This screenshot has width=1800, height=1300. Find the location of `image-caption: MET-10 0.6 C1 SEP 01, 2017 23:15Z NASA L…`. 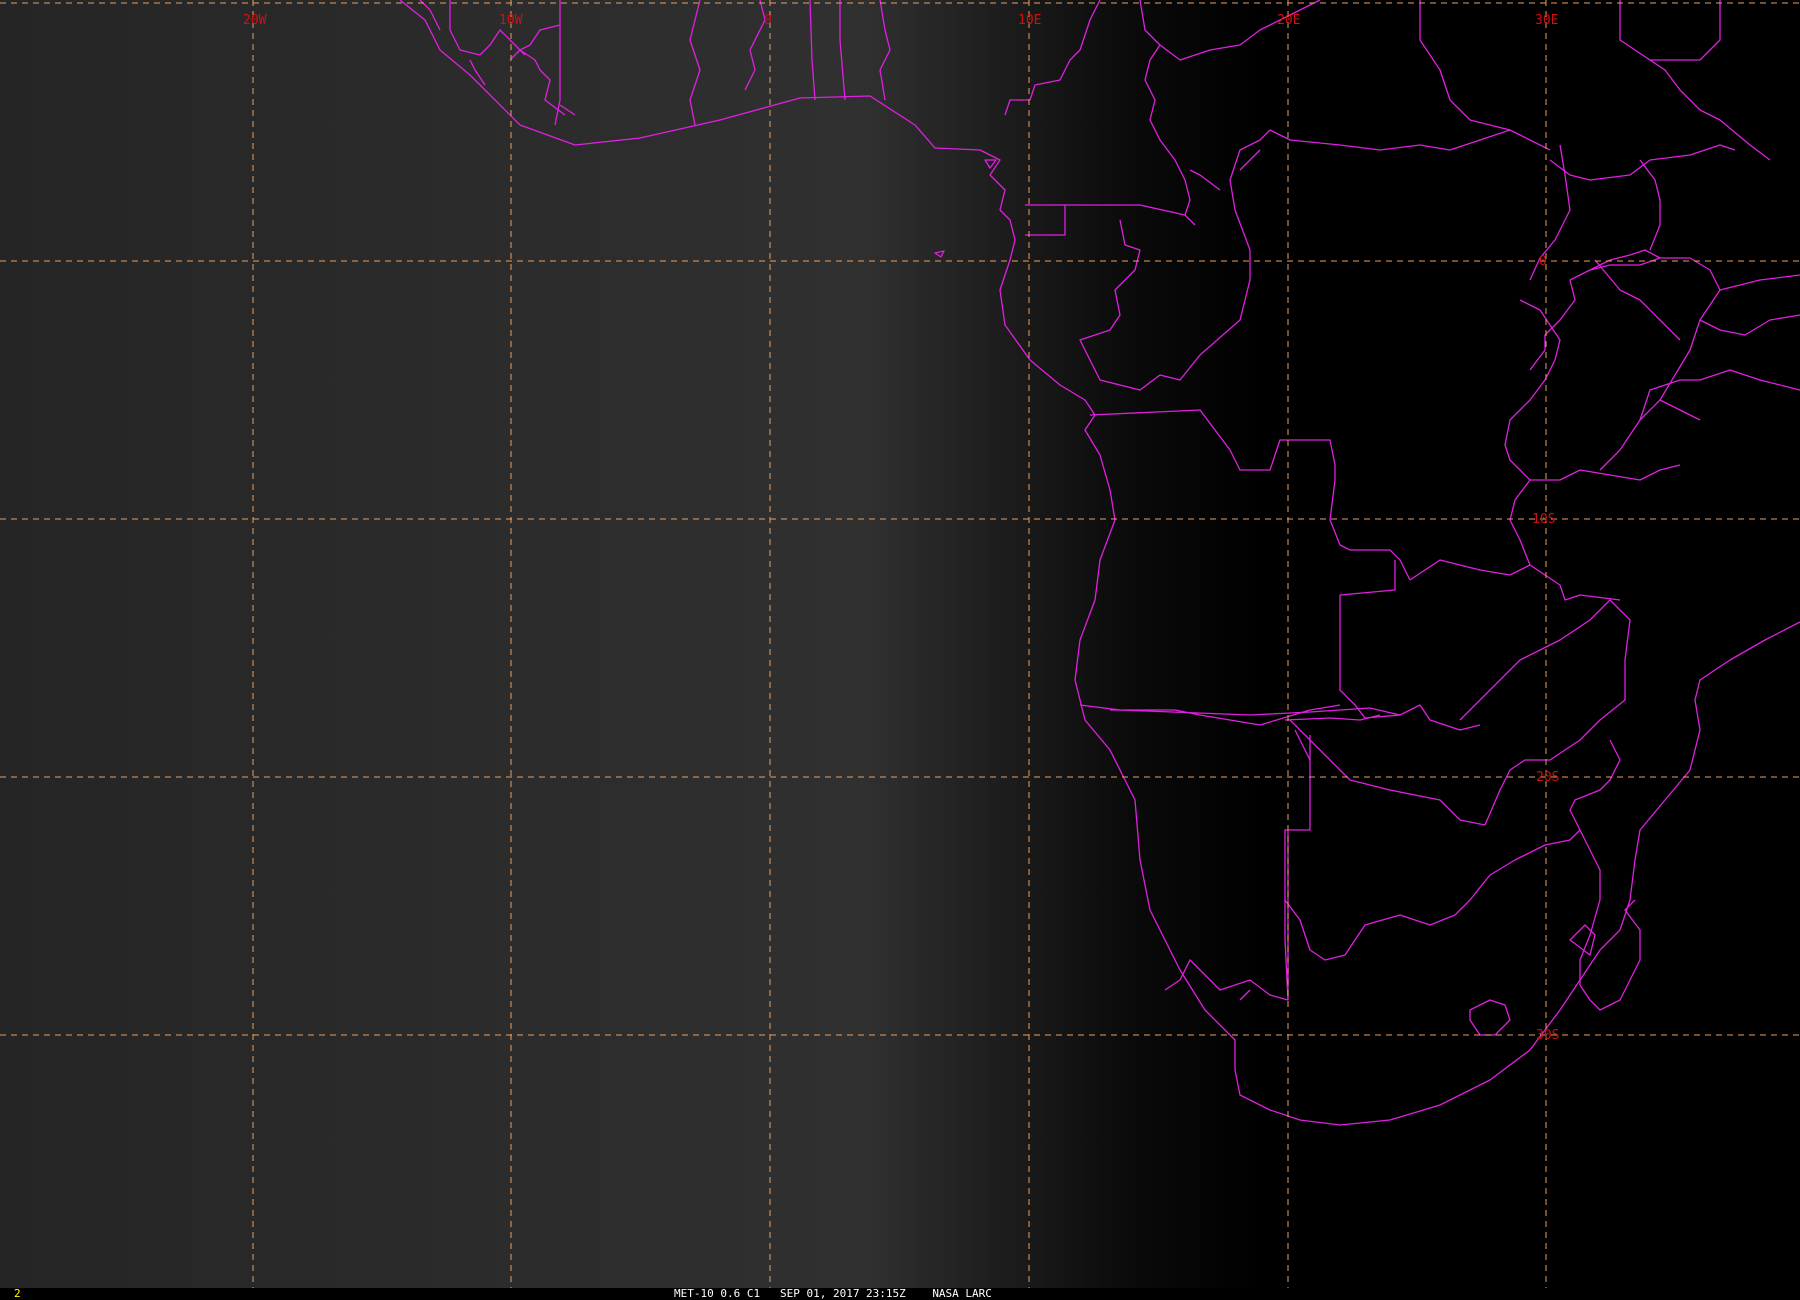

image-caption: MET-10 0.6 C1 SEP 01, 2017 23:15Z NASA L… is located at coordinates (833, 1294).